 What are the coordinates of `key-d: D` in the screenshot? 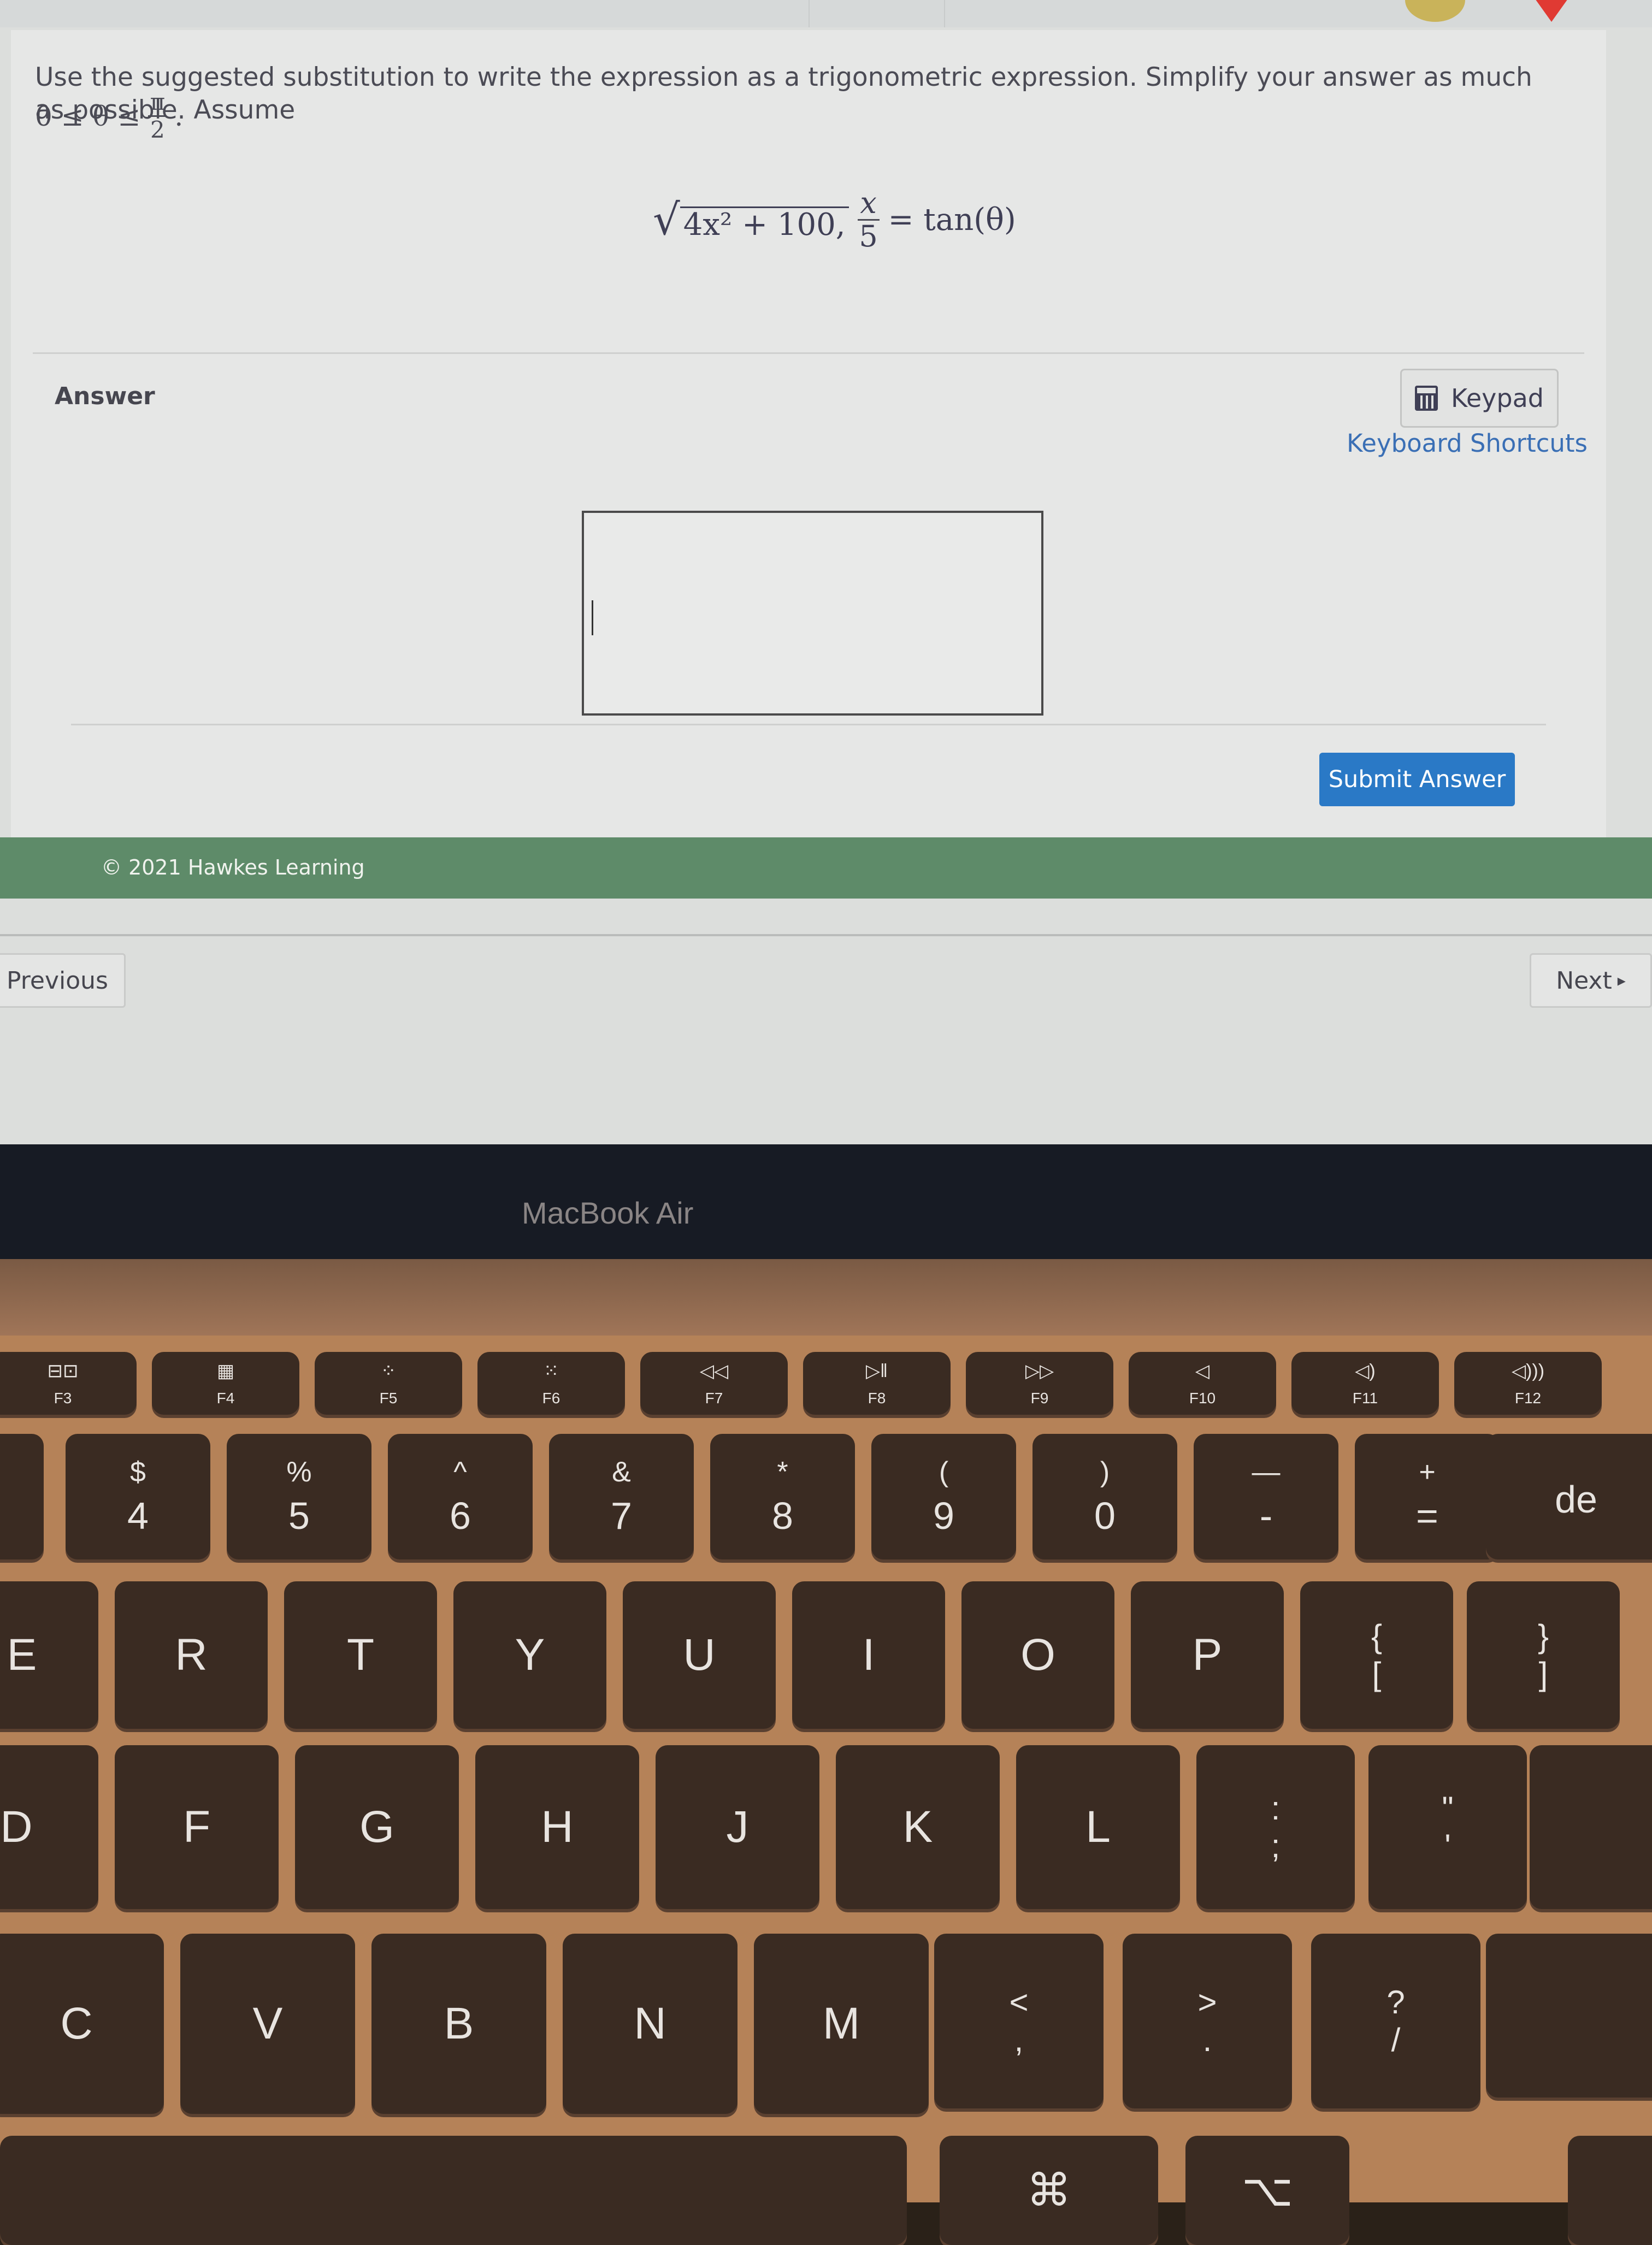 It's located at (49, 1827).